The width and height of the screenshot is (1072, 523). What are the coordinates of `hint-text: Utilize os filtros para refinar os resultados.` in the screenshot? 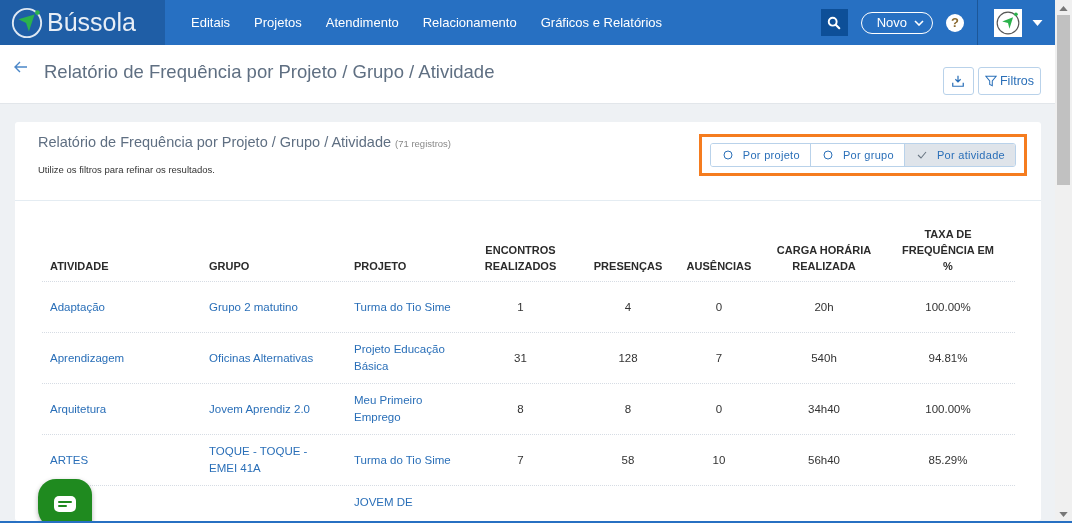 It's located at (127, 169).